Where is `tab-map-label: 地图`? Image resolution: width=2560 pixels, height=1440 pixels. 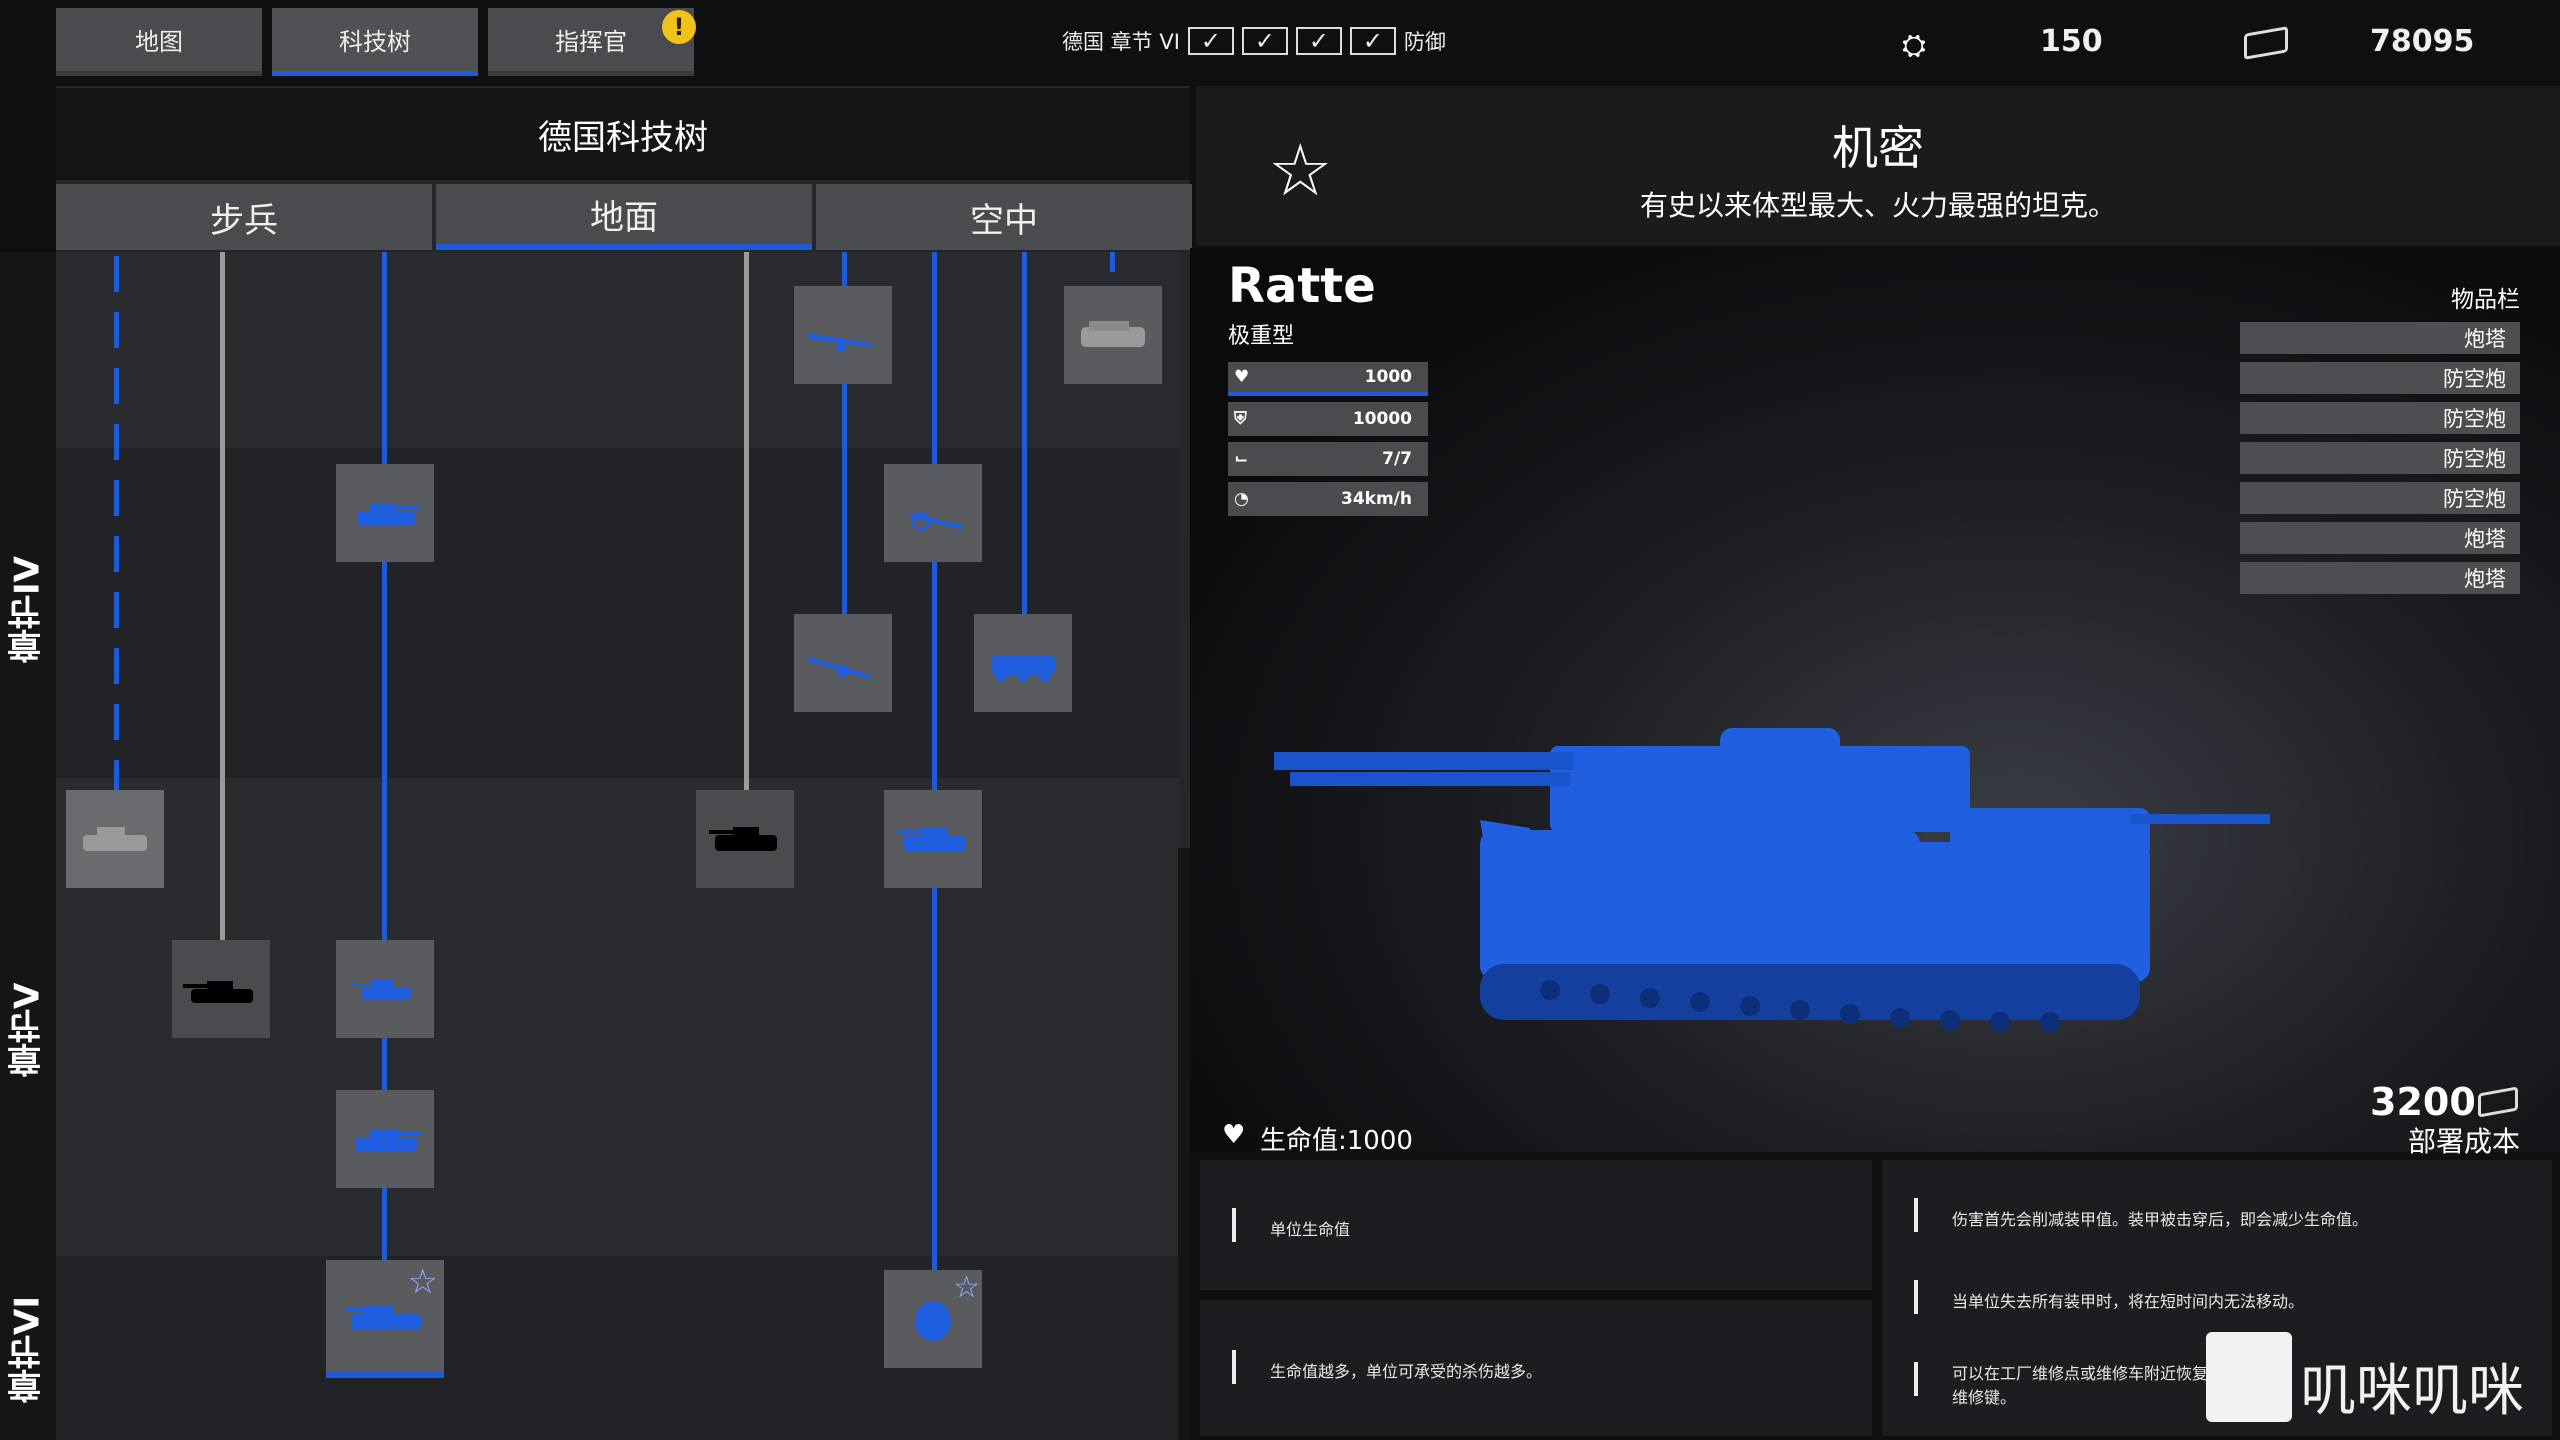 tab-map-label: 地图 is located at coordinates (159, 42).